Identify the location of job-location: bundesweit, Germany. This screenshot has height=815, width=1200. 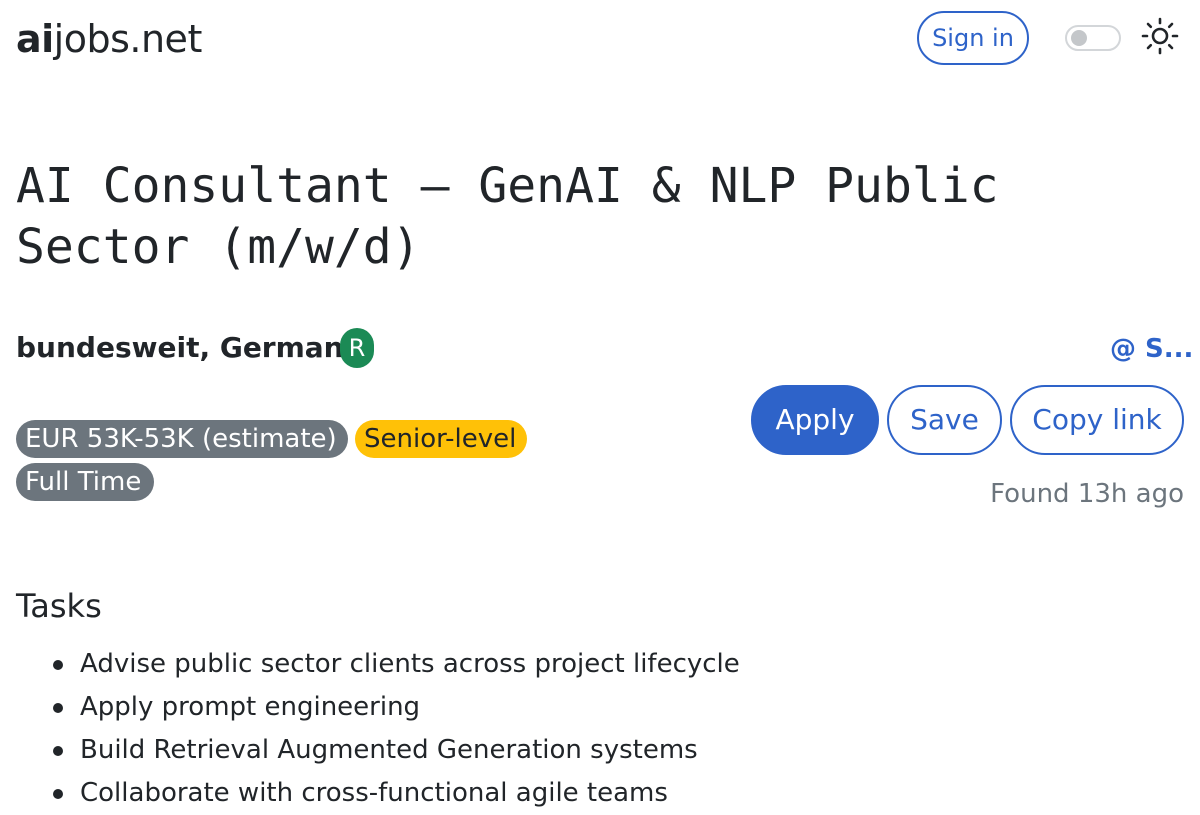
(189, 347).